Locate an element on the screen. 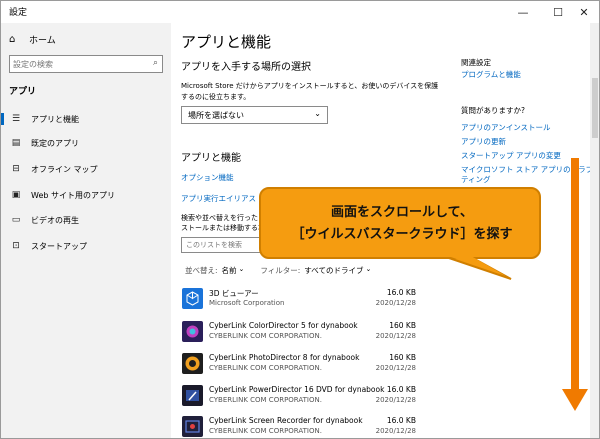  minimize-button: — is located at coordinates (523, 12).